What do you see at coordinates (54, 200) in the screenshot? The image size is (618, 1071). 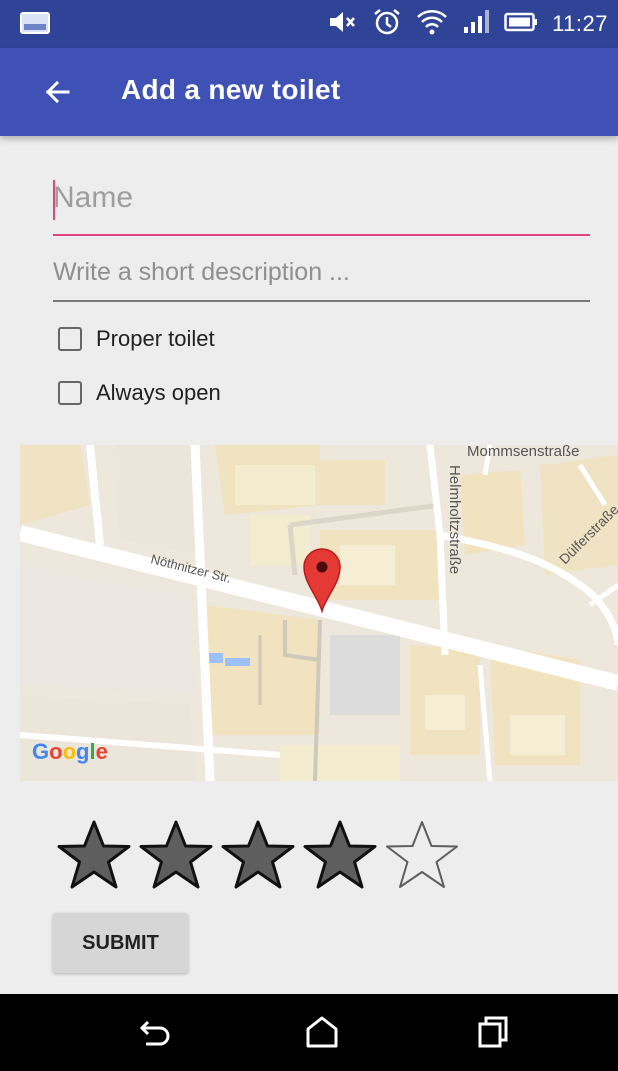 I see `text-cursor` at bounding box center [54, 200].